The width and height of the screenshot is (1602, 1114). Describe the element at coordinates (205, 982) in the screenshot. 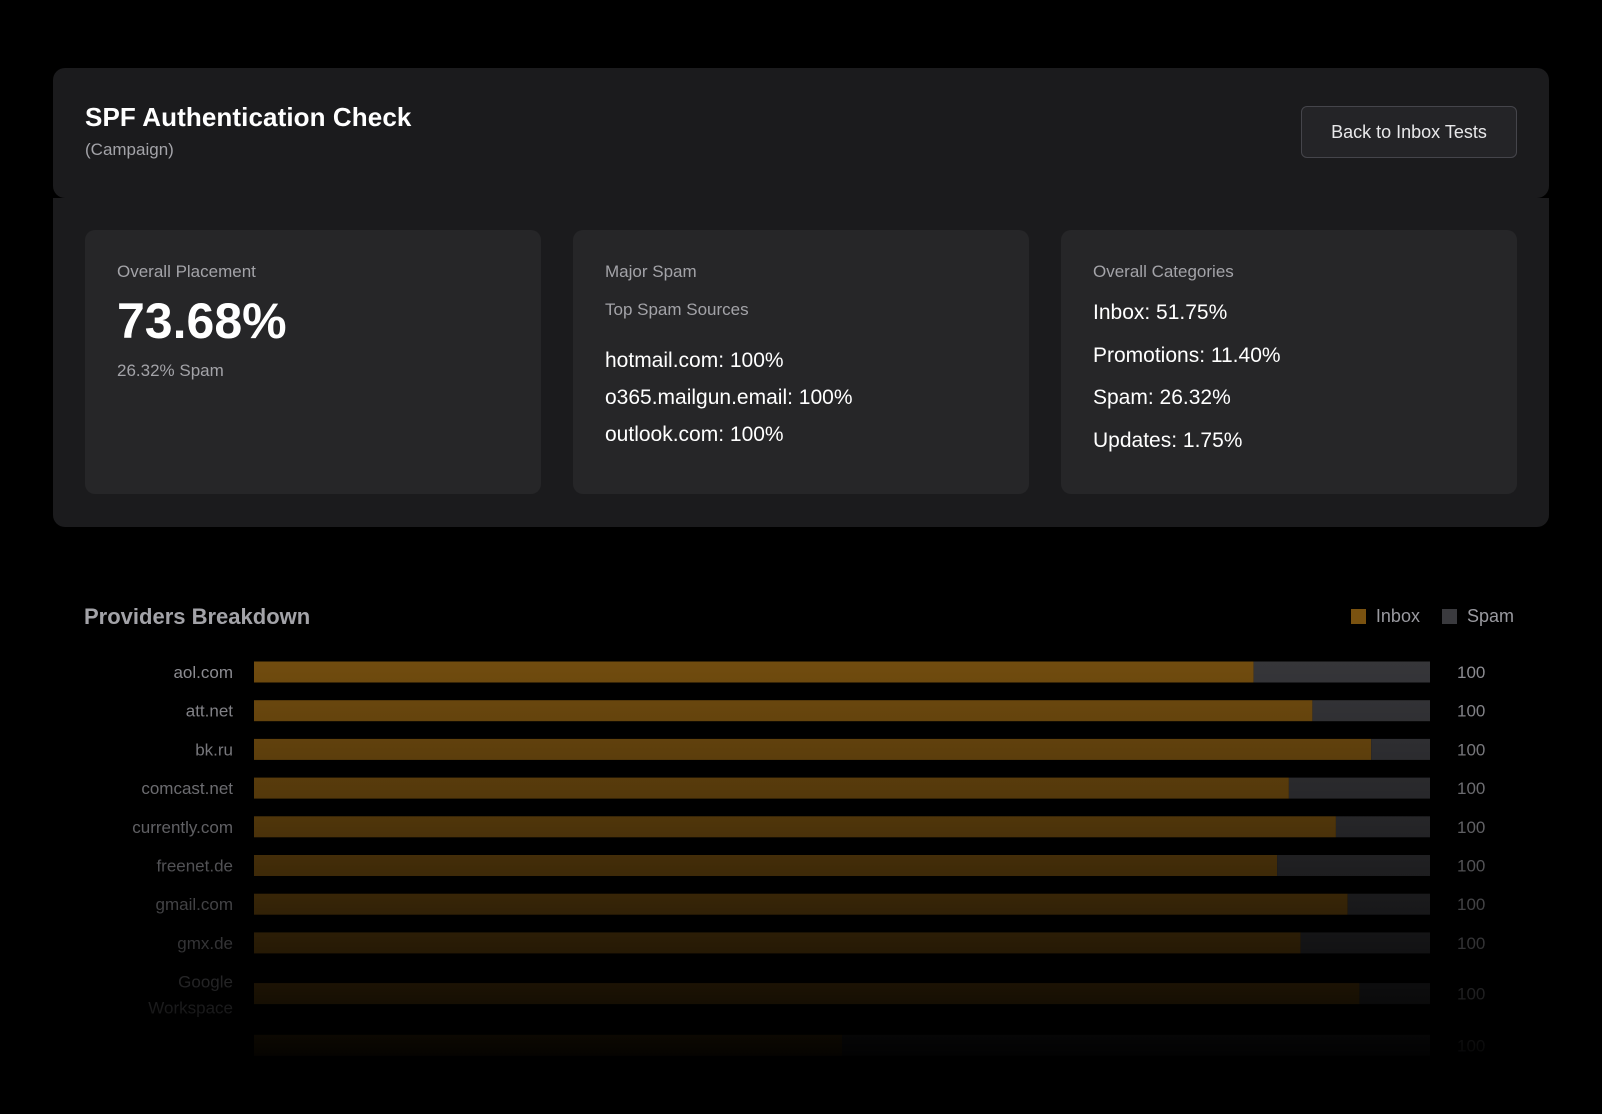

I see `provider-label: Google` at that location.